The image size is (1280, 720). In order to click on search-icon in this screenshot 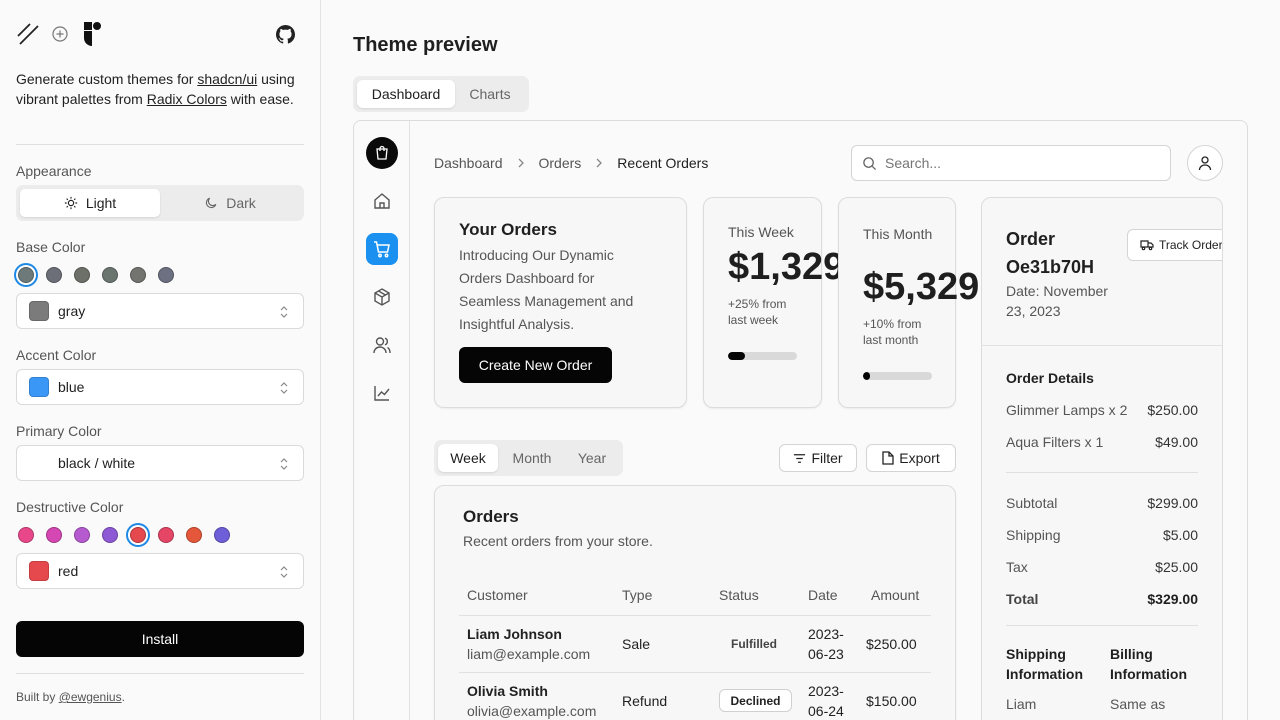, I will do `click(869, 163)`.